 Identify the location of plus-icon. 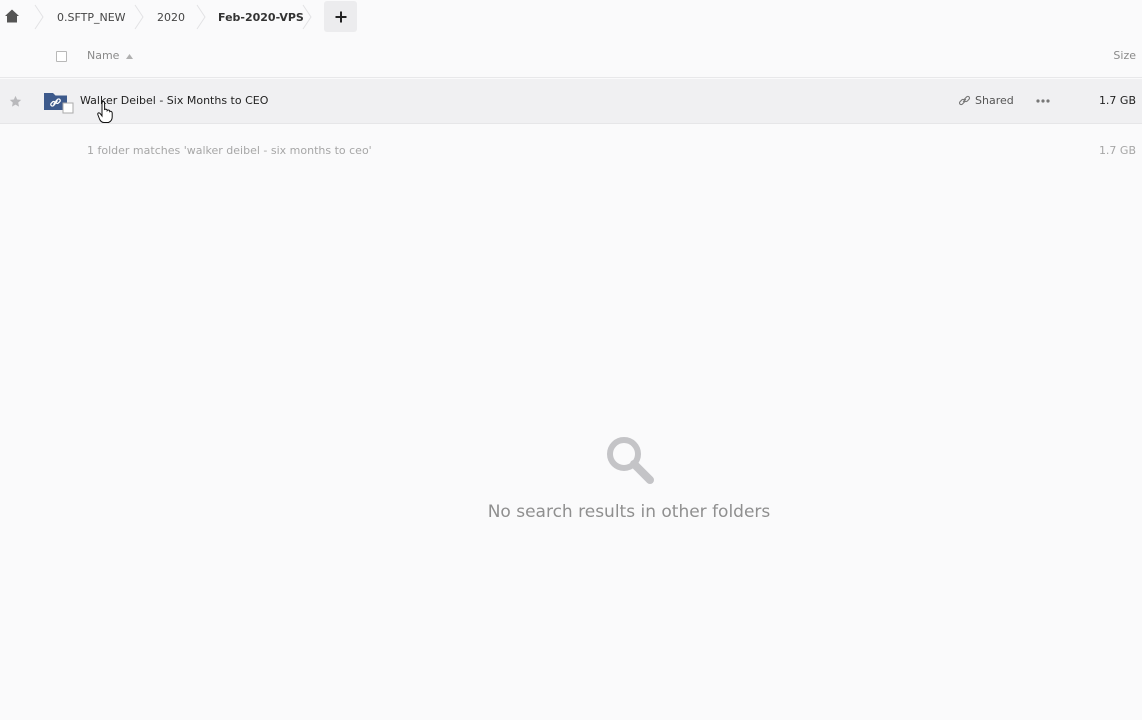
(340, 16).